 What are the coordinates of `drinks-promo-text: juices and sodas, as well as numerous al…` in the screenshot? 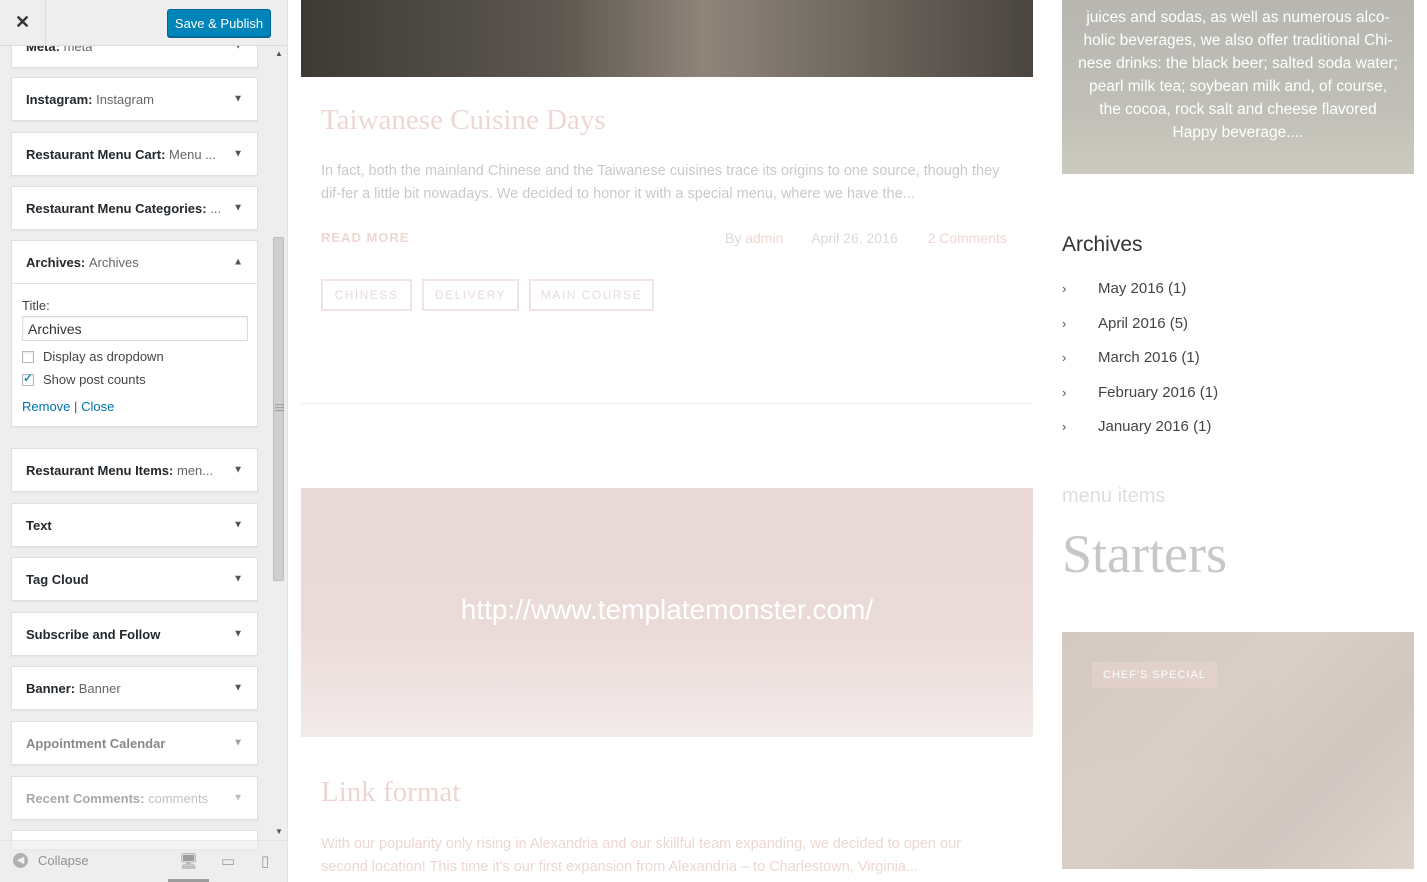 It's located at (1238, 75).